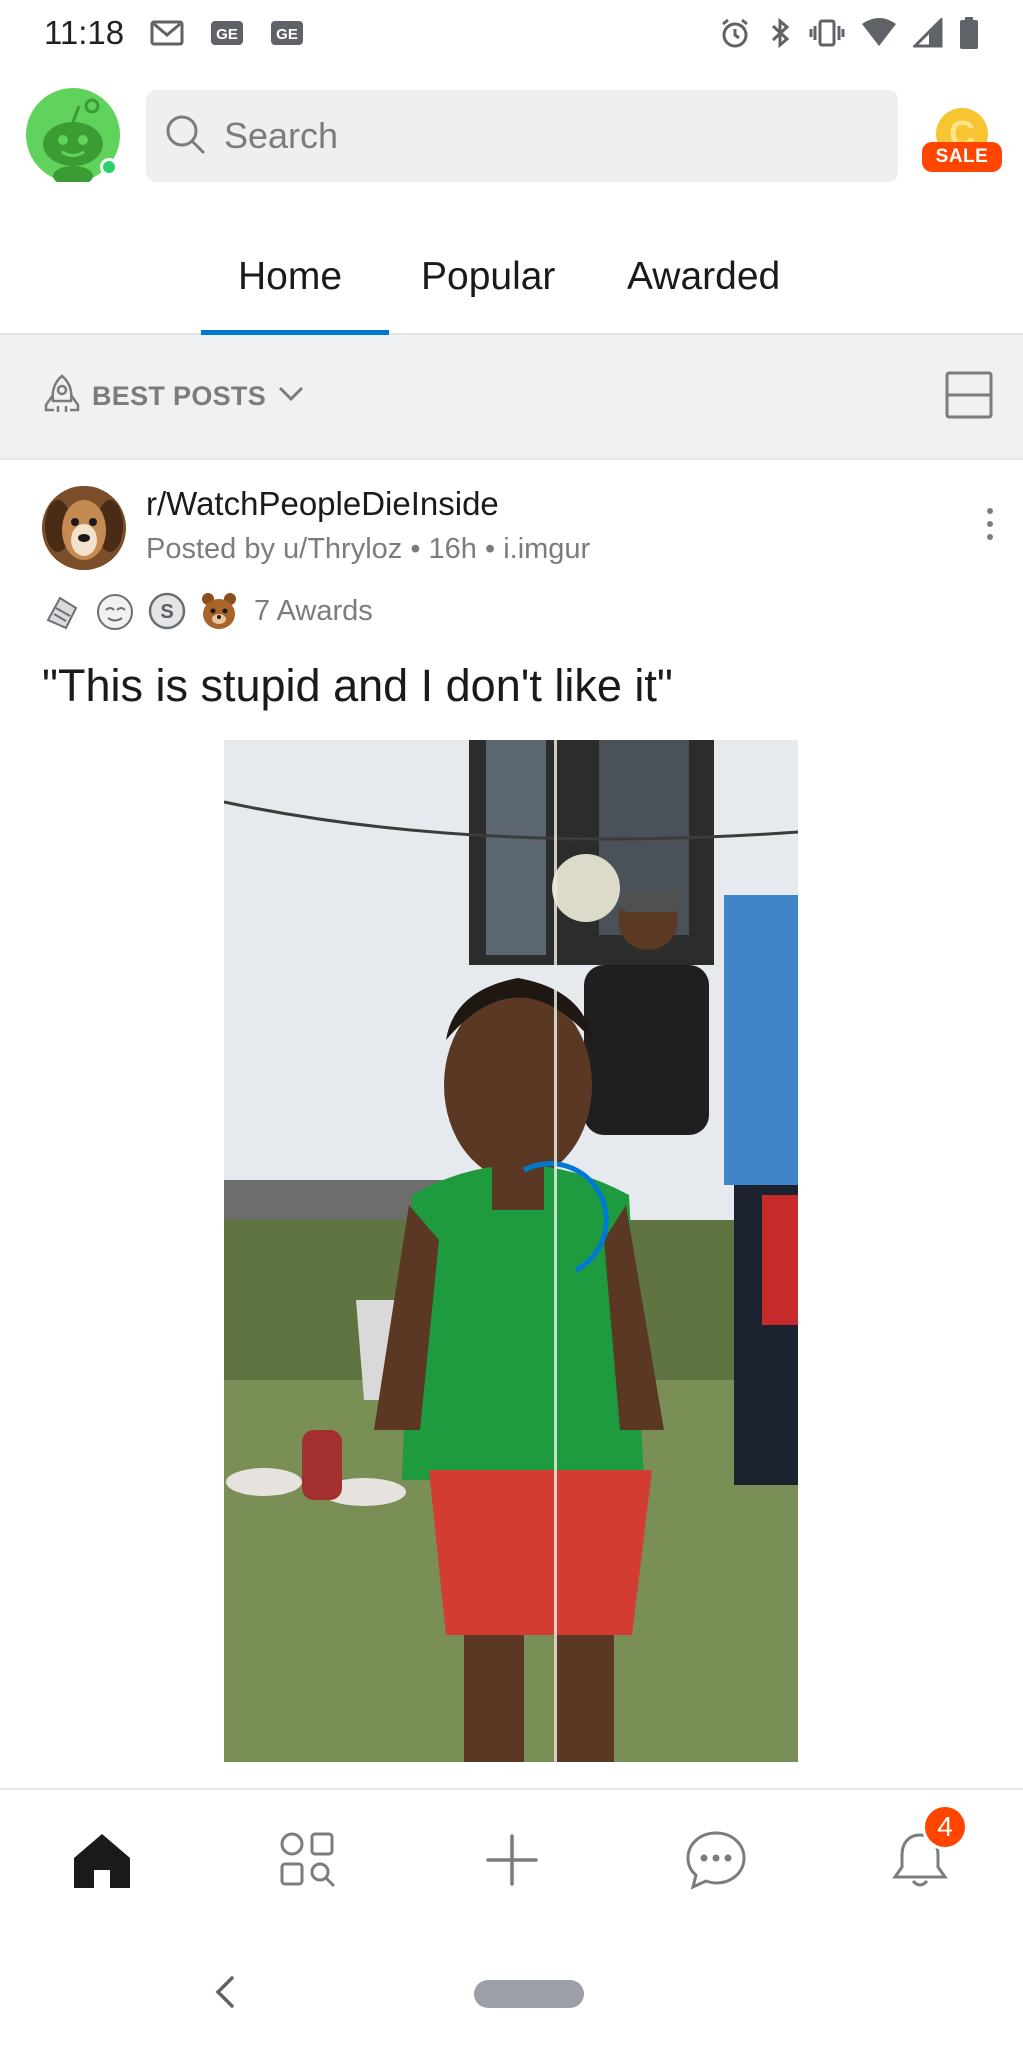  Describe the element at coordinates (179, 396) in the screenshot. I see `sort-label: BEST POSTS` at that location.